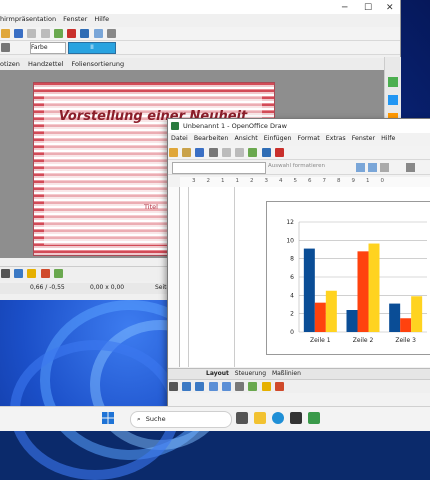 Image resolution: width=430 pixels, height=480 pixels. What do you see at coordinates (87, 273) in the screenshot?
I see `impress-drawing-toolbar` at bounding box center [87, 273].